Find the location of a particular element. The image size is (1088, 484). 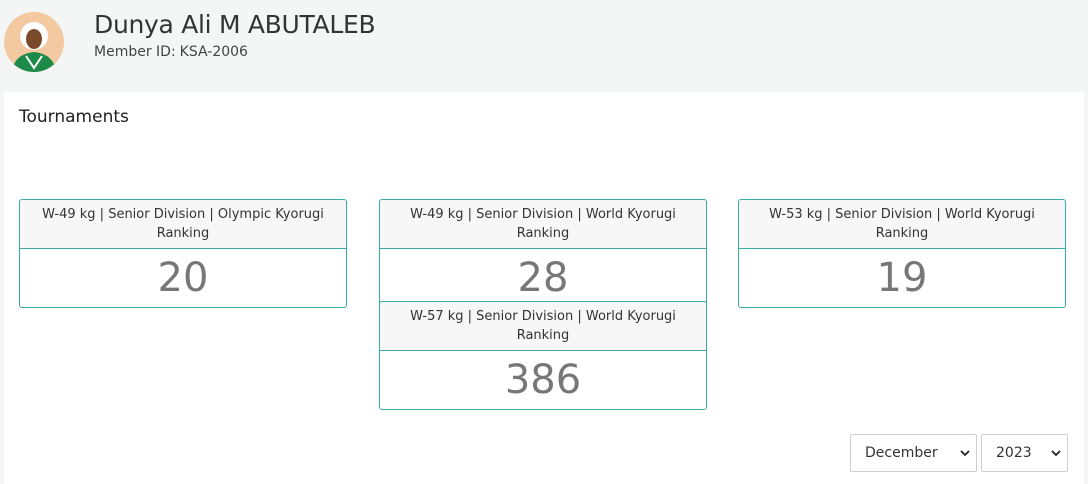

athlete-photo-icon is located at coordinates (34, 42).